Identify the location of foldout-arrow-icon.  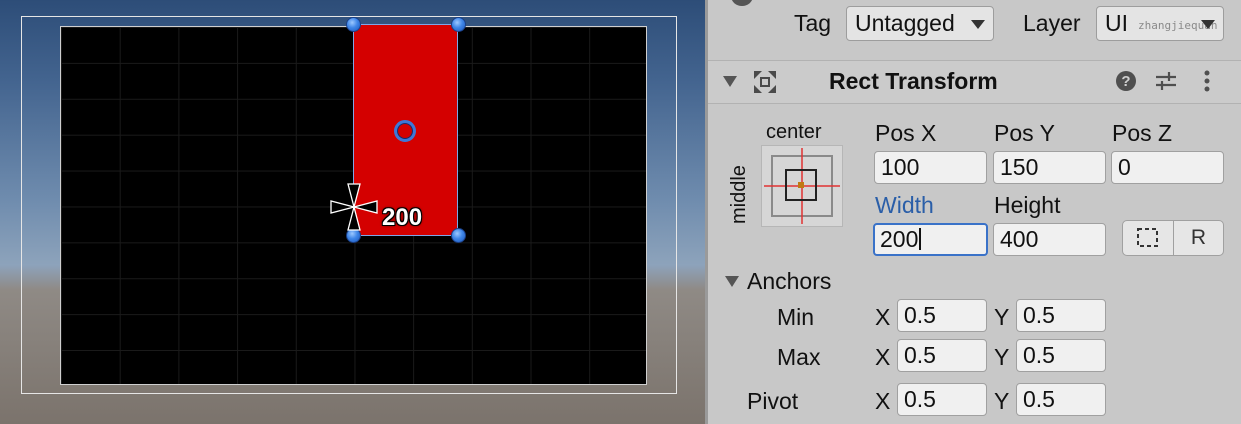
(730, 81).